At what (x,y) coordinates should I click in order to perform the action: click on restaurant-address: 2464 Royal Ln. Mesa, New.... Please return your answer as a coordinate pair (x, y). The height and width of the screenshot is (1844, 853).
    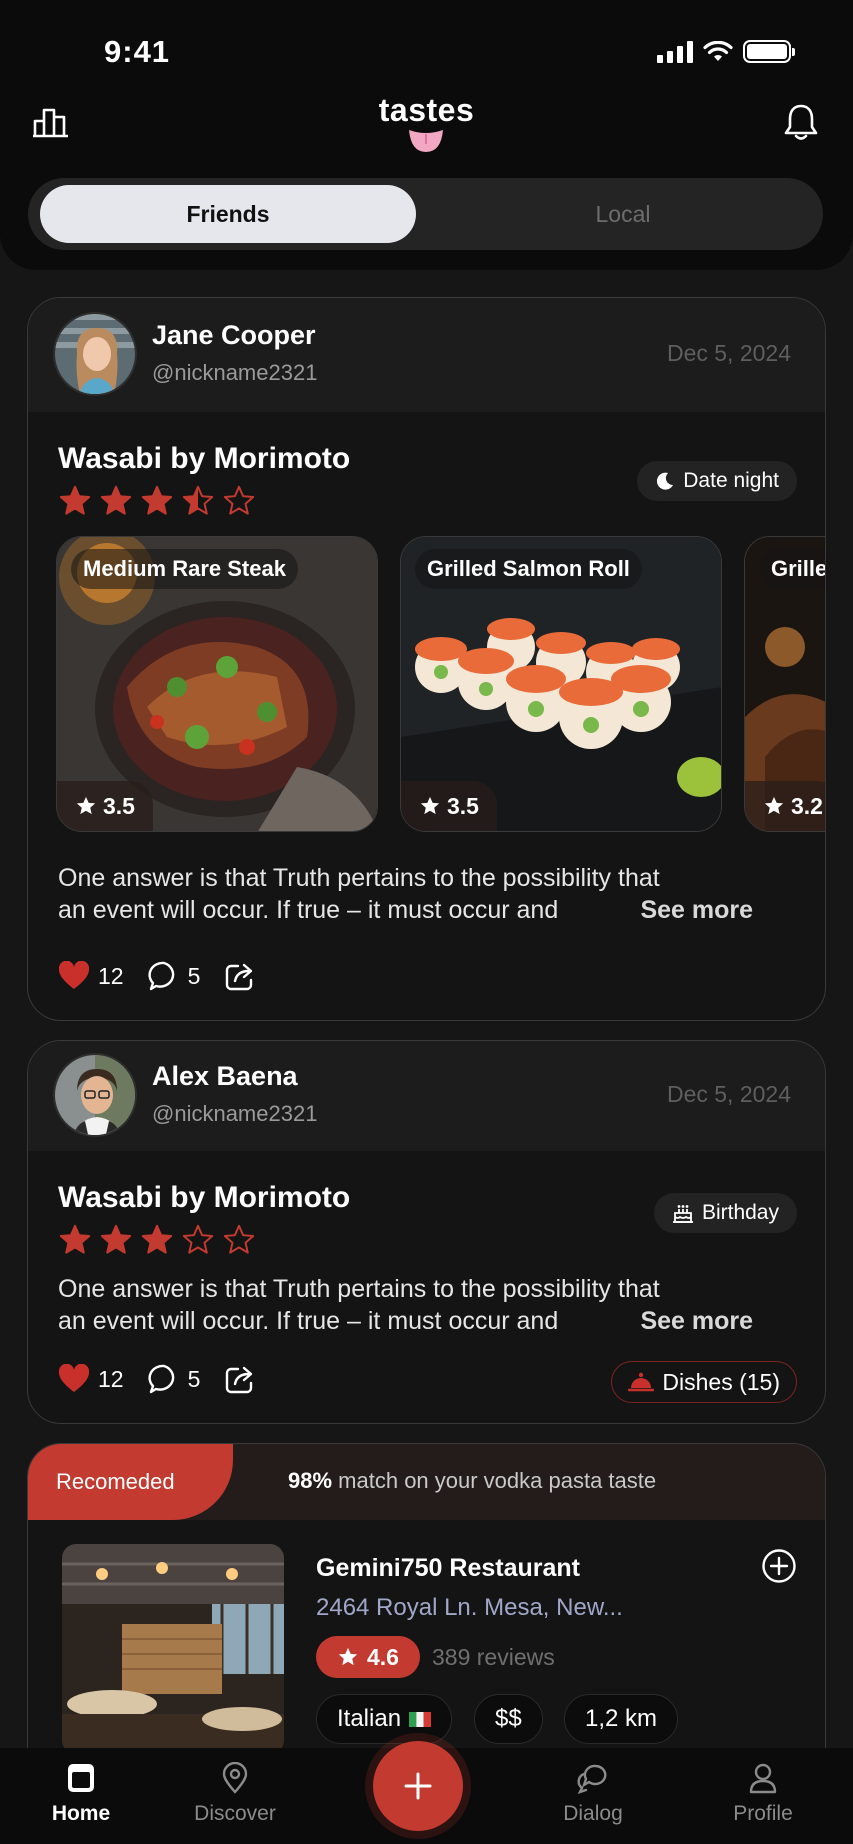
    Looking at the image, I should click on (469, 1607).